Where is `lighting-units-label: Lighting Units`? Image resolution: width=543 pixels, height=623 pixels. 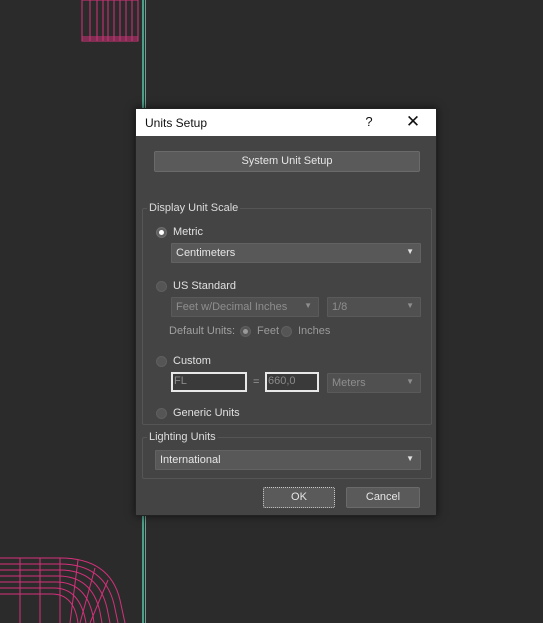 lighting-units-label: Lighting Units is located at coordinates (182, 437).